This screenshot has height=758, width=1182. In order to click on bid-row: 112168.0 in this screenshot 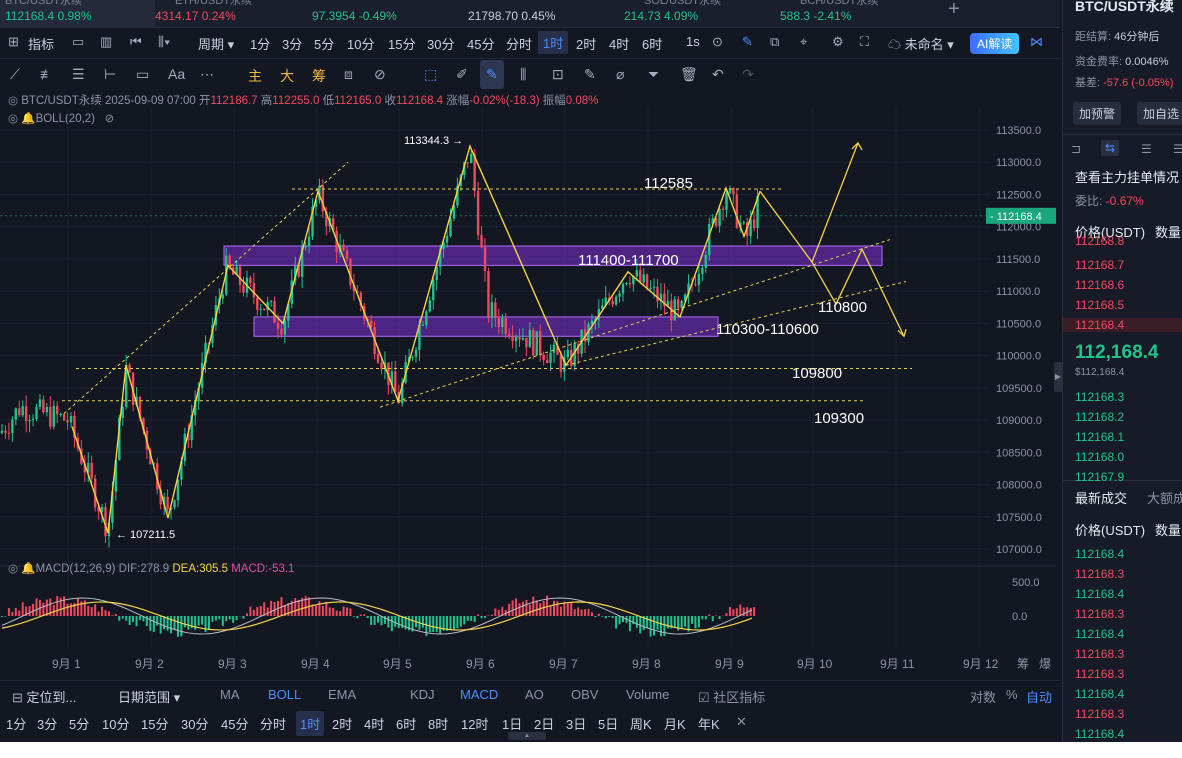, I will do `click(1099, 457)`.